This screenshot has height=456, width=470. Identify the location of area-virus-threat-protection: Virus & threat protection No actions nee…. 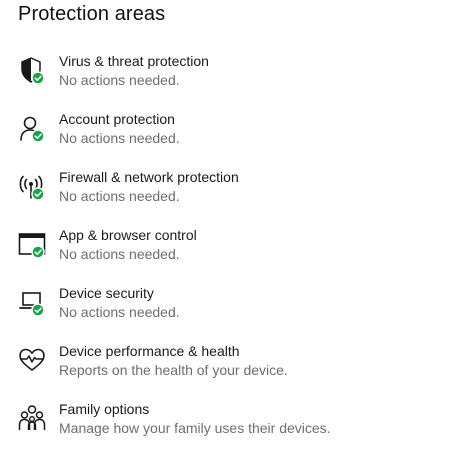
(235, 79).